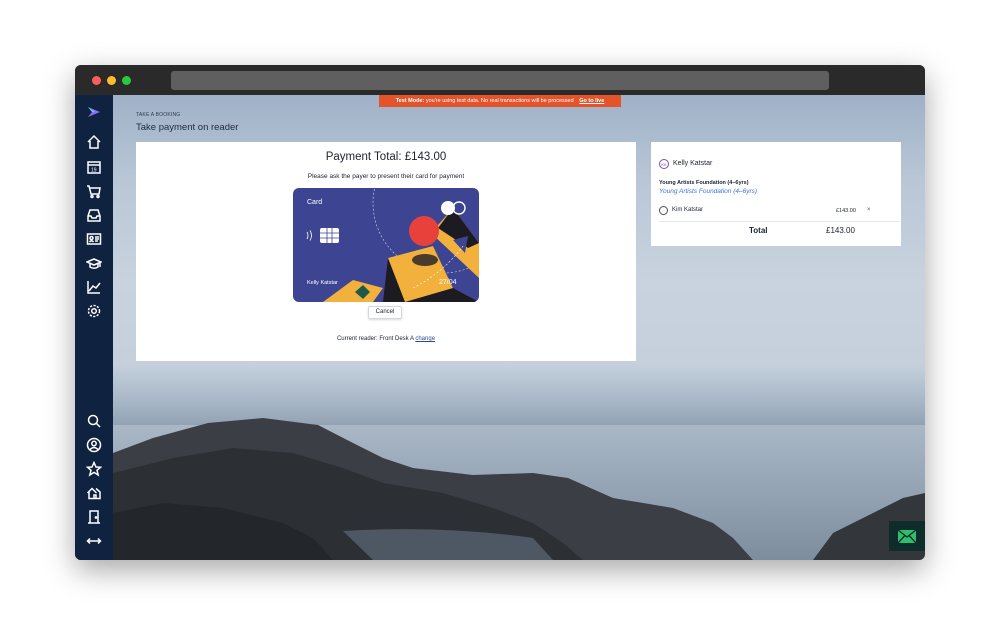 The image size is (1000, 625). I want to click on cancel-button: Cancel, so click(385, 312).